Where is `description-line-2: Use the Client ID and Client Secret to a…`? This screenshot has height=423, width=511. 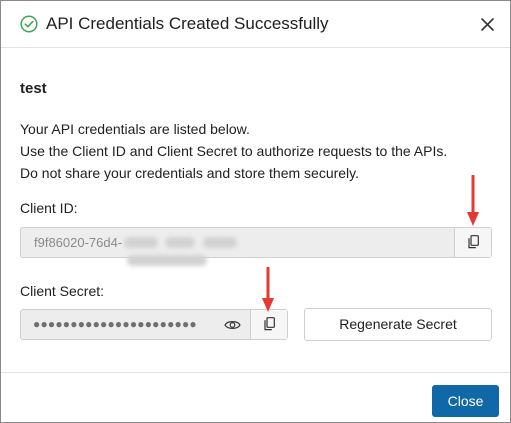 description-line-2: Use the Client ID and Client Secret to a… is located at coordinates (234, 151).